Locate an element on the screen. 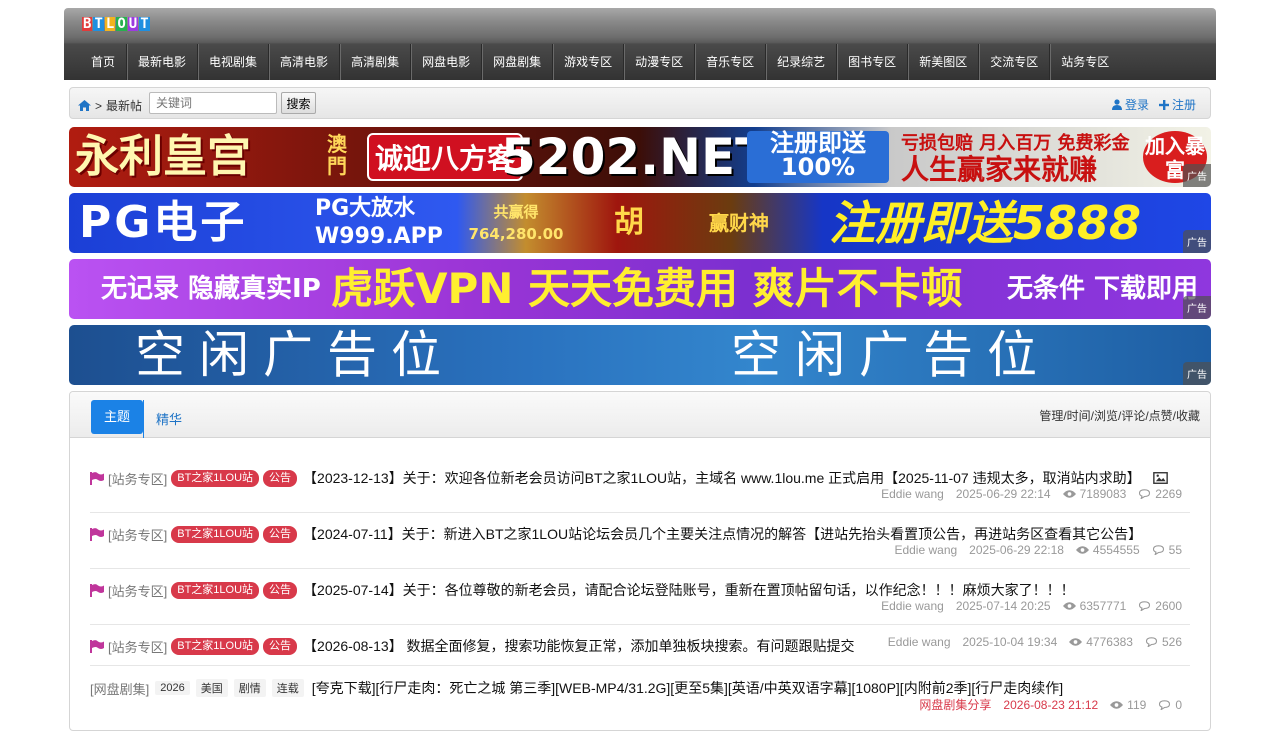 The width and height of the screenshot is (1280, 731). nav-books: 图书专区 is located at coordinates (873, 62).